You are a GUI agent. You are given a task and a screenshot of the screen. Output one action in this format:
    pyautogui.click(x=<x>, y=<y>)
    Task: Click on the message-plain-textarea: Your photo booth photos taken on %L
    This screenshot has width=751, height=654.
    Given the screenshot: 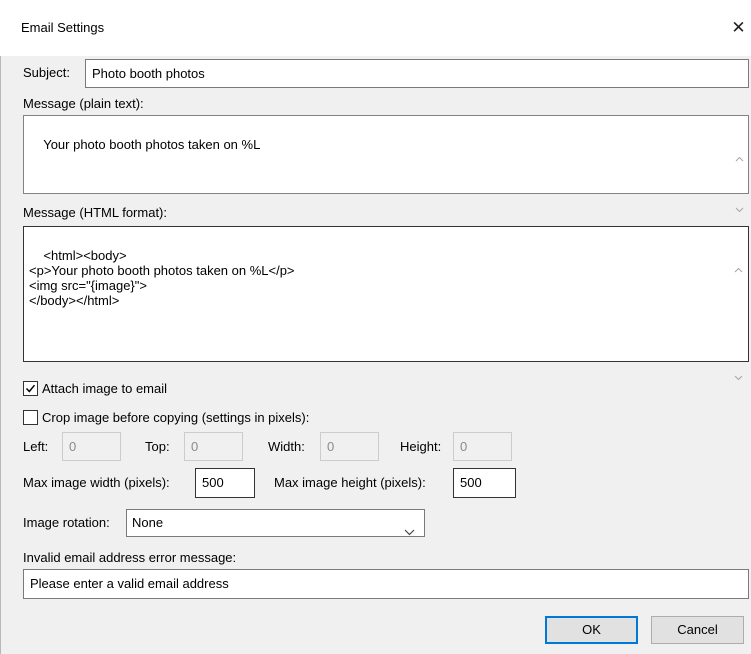 What is the action you would take?
    pyautogui.click(x=386, y=164)
    